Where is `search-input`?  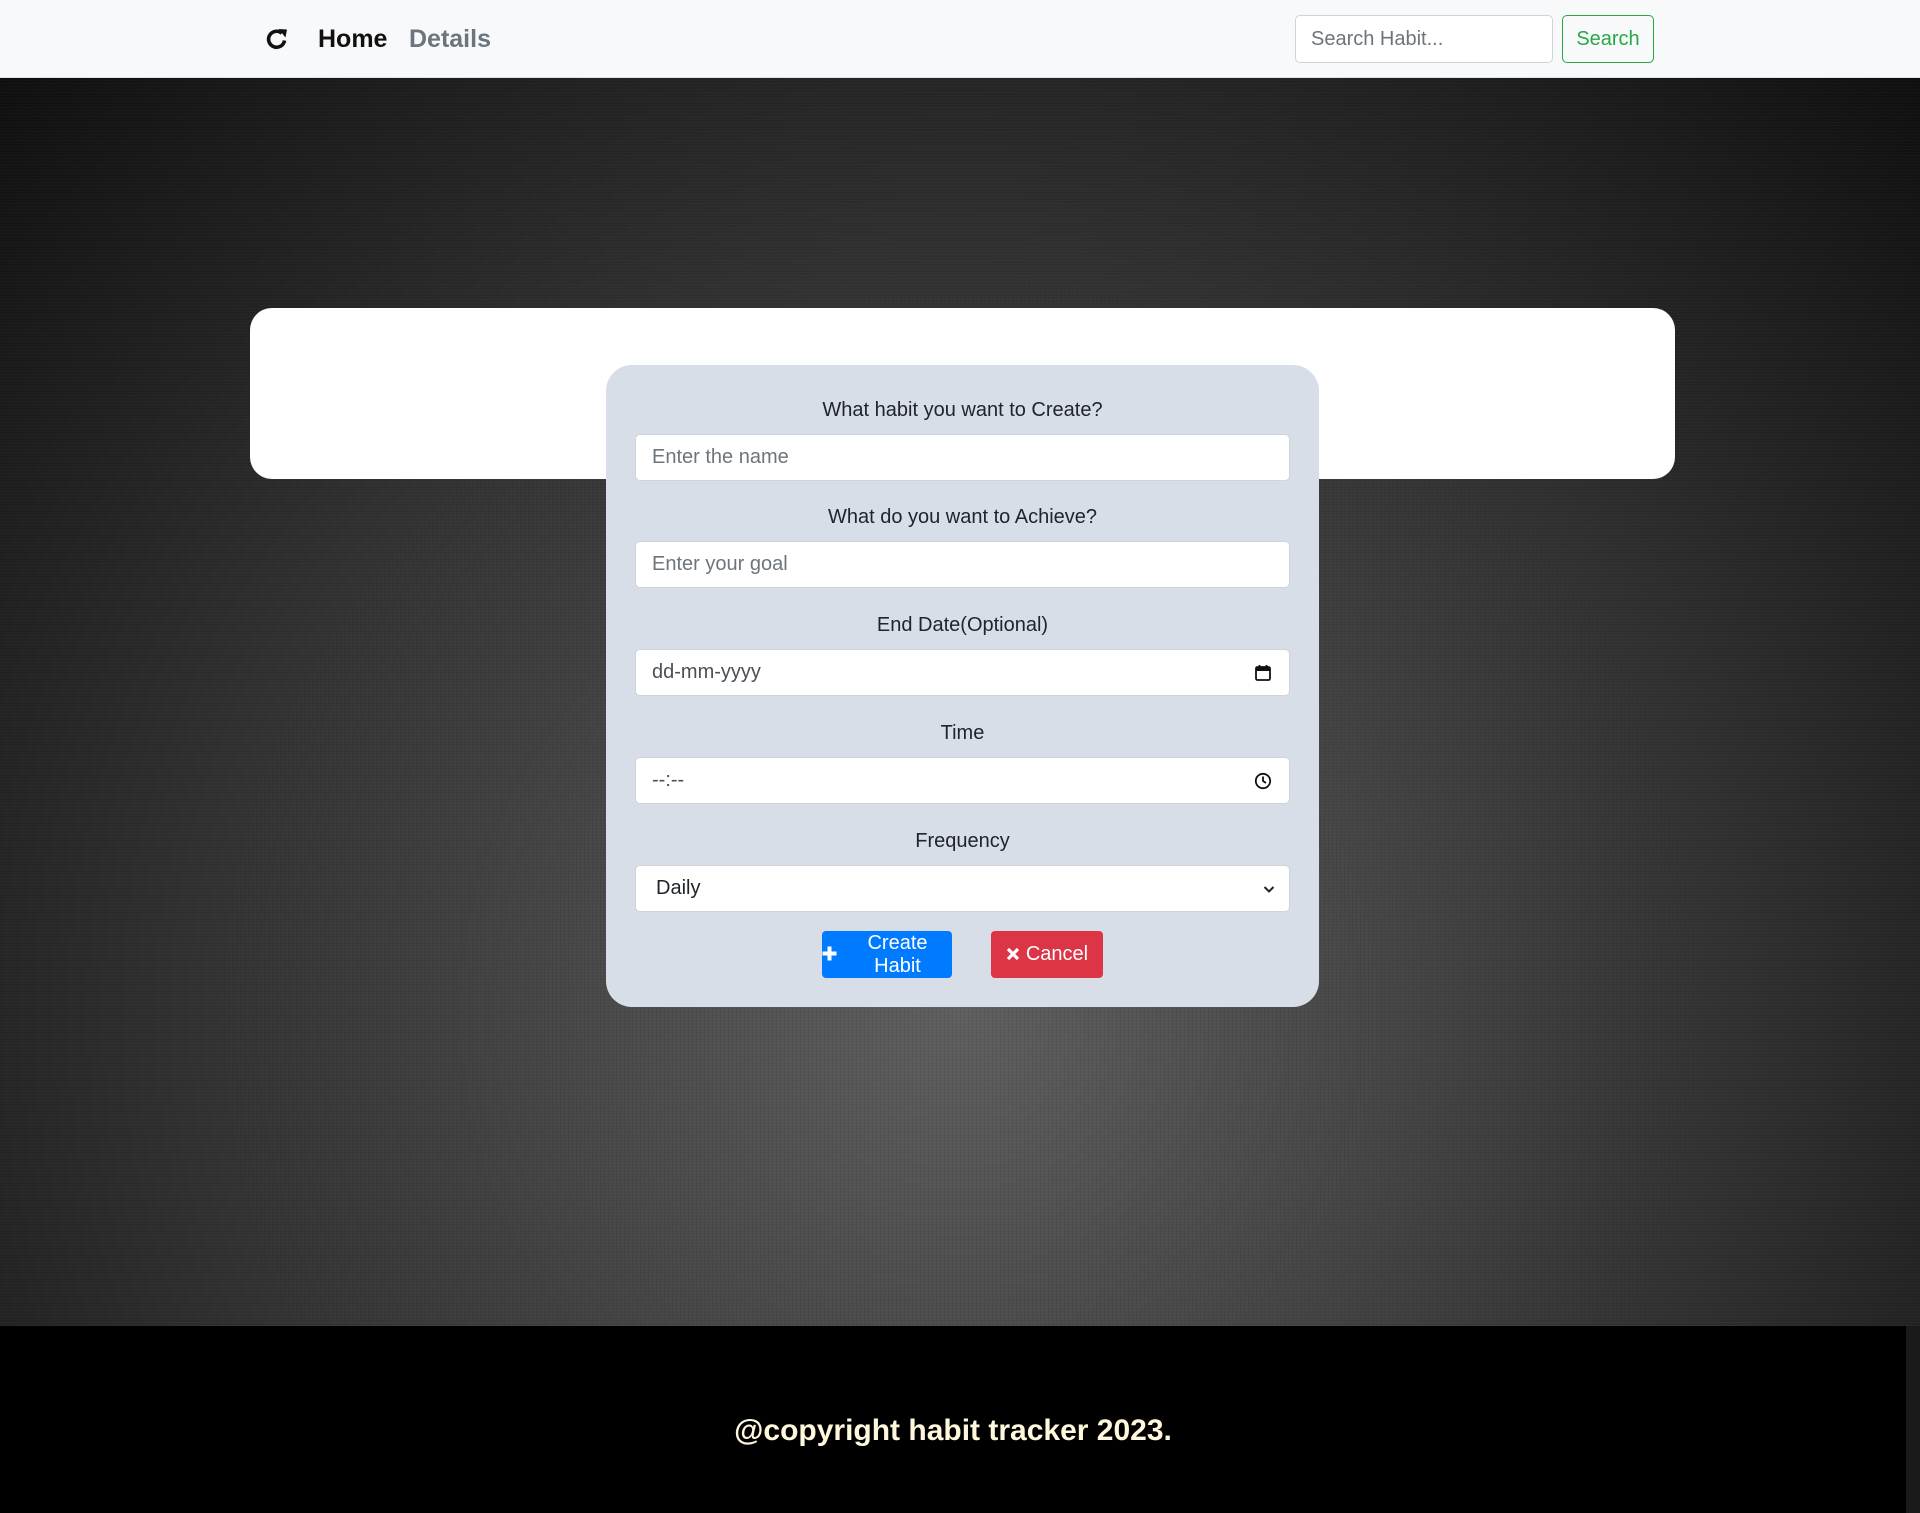
search-input is located at coordinates (1424, 39).